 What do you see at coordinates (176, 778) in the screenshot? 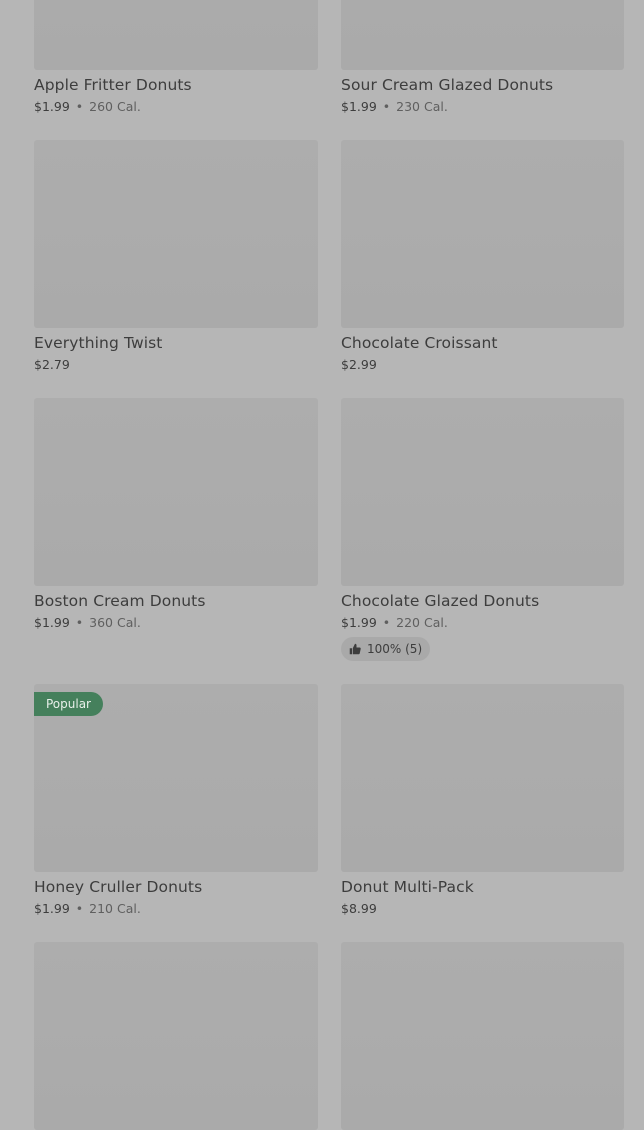
I see `item-image: Popular` at bounding box center [176, 778].